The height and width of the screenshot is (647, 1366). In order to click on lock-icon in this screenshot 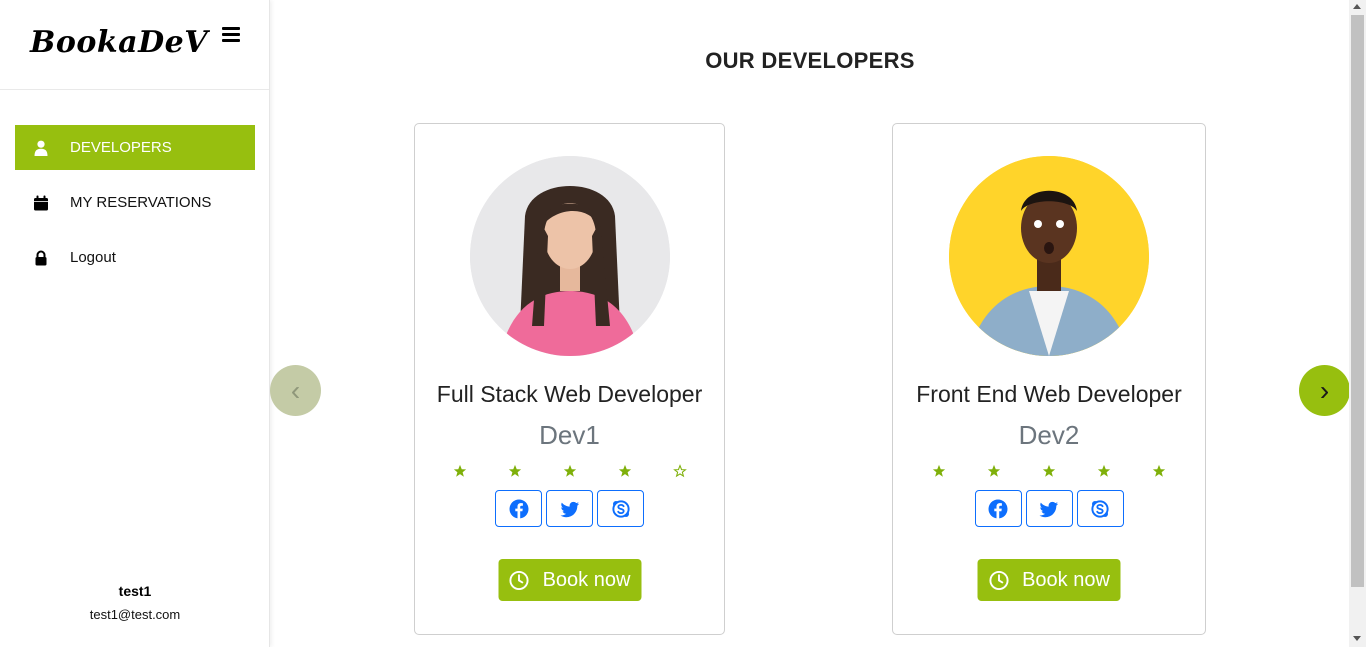, I will do `click(41, 258)`.